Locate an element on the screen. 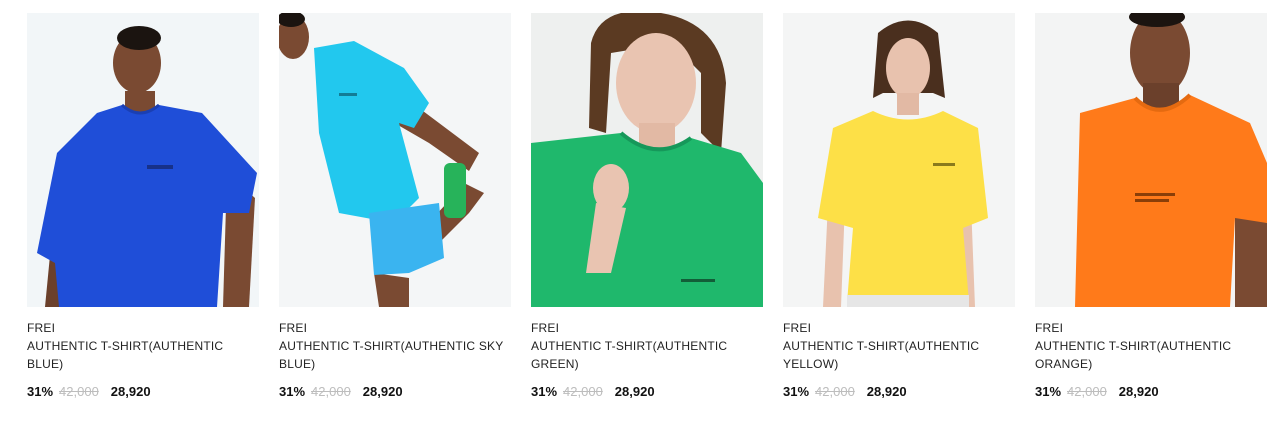  product-photo-blue is located at coordinates (143, 160).